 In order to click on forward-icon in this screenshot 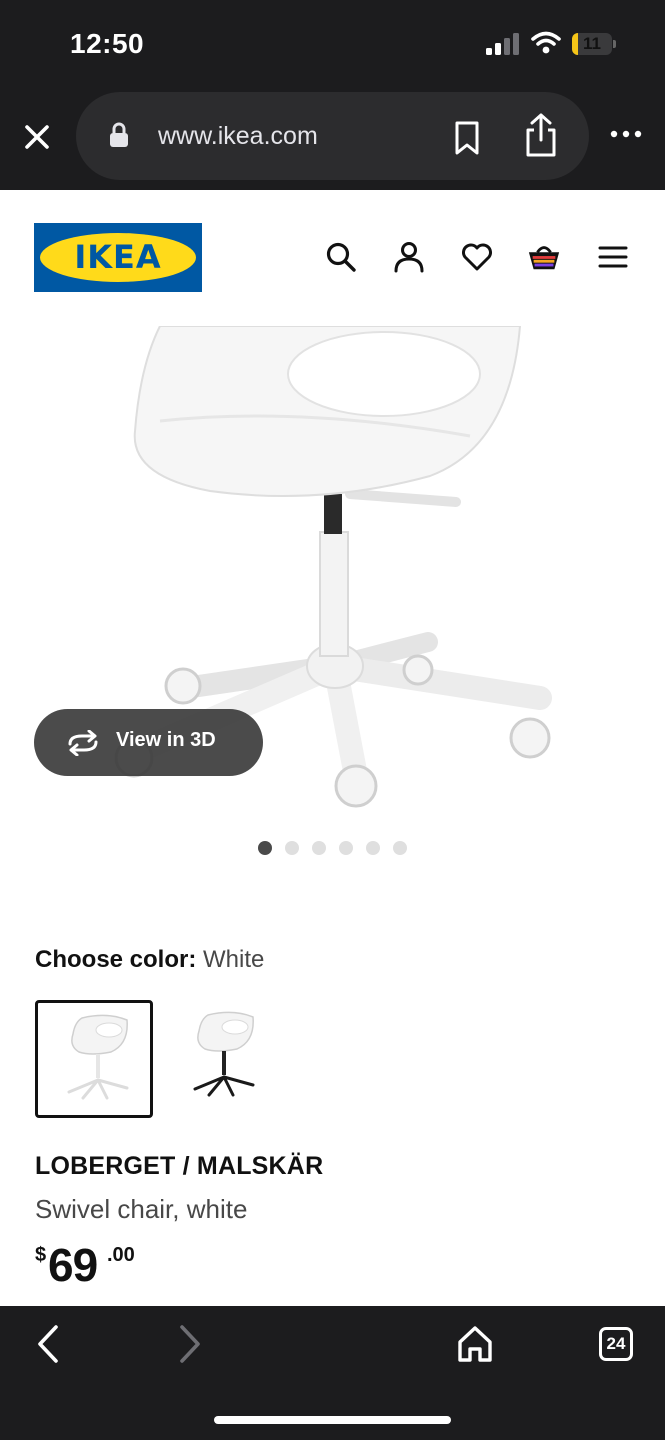, I will do `click(190, 1344)`.